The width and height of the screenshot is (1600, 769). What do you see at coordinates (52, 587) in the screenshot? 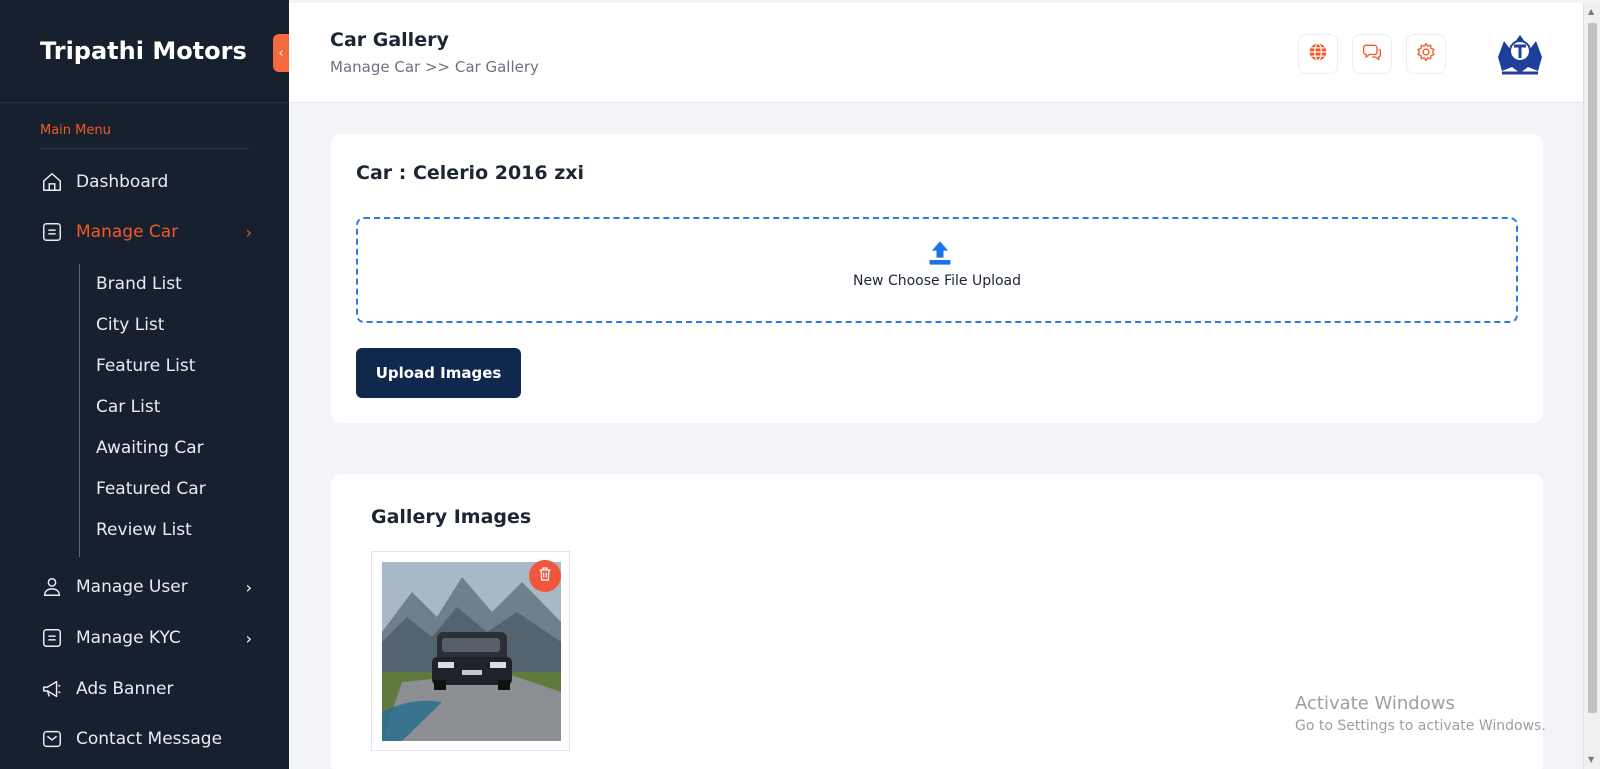
I see `user-icon` at bounding box center [52, 587].